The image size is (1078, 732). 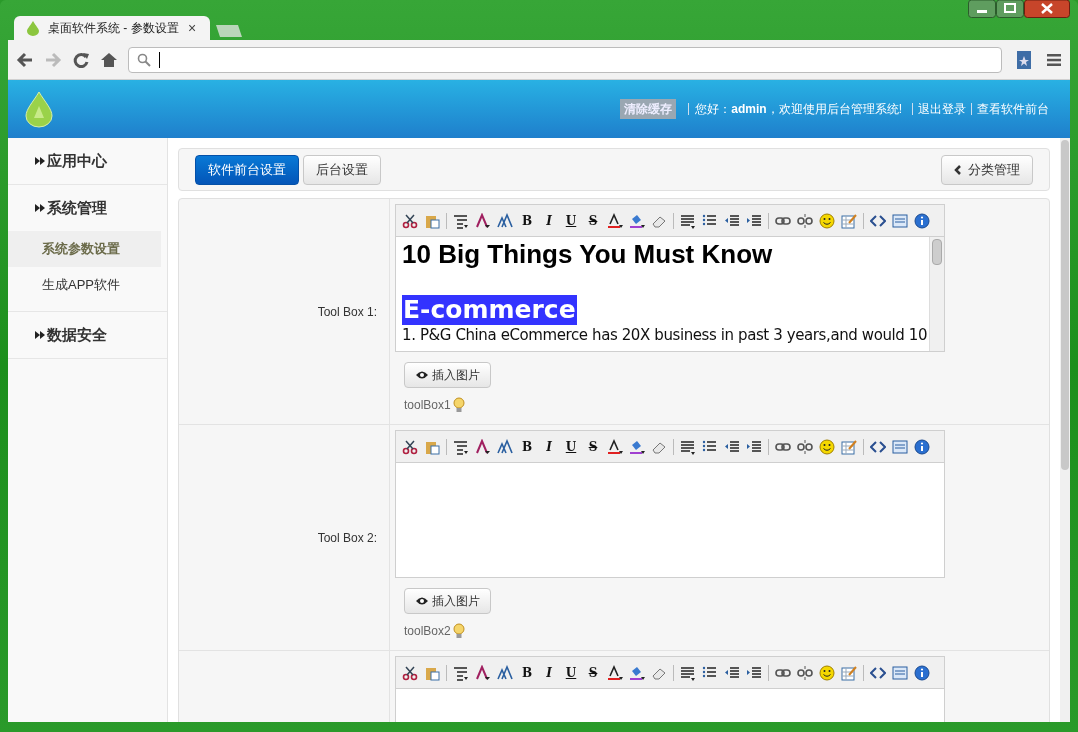 What do you see at coordinates (114, 28) in the screenshot?
I see `tab-title: 桌面软件系统 - 参数设置` at bounding box center [114, 28].